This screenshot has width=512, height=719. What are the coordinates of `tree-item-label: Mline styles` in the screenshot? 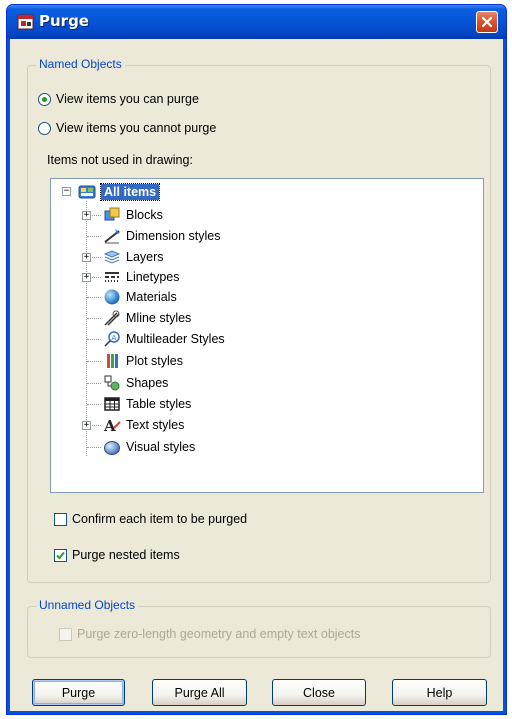 It's located at (159, 318).